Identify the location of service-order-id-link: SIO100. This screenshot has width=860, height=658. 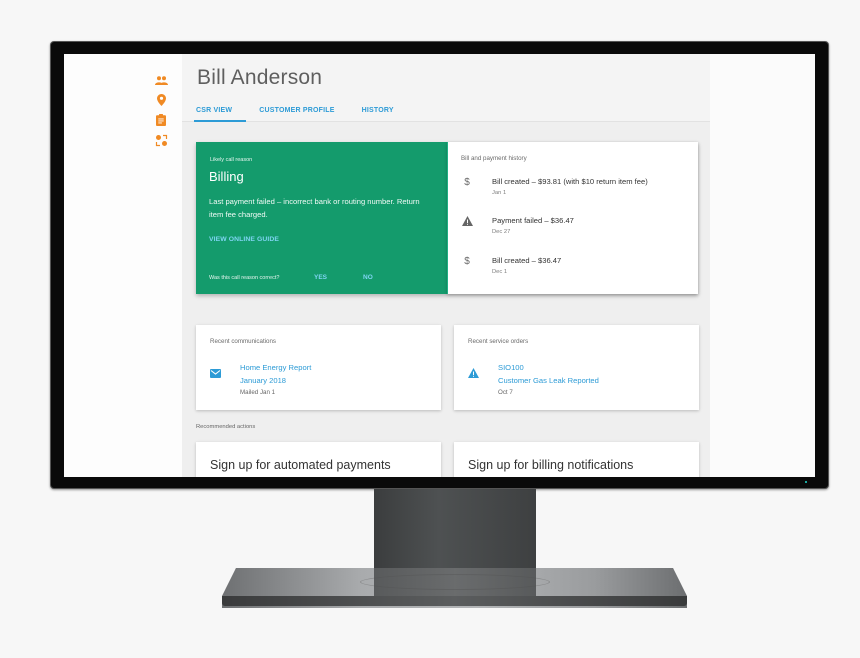
(511, 367).